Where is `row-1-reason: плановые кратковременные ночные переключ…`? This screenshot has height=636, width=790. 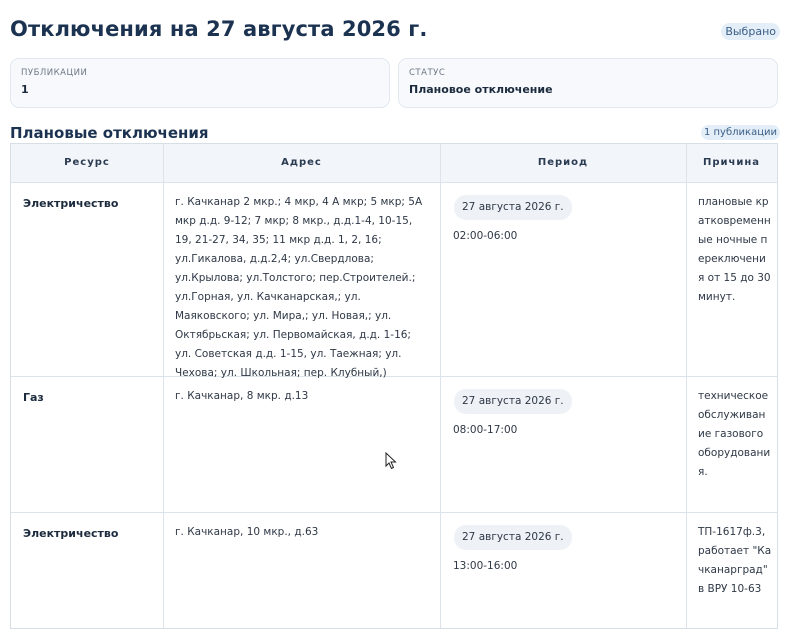 row-1-reason: плановые кратковременные ночные переключ… is located at coordinates (734, 249).